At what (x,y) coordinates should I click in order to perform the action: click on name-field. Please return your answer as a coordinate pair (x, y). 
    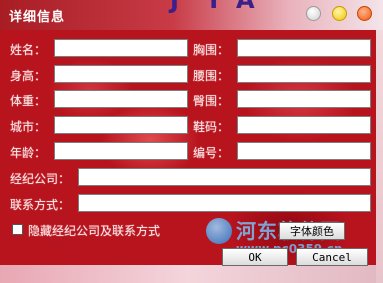
    Looking at the image, I should click on (121, 48).